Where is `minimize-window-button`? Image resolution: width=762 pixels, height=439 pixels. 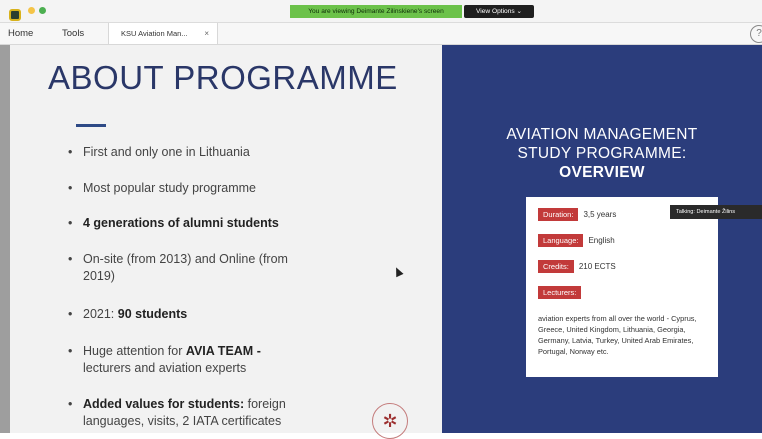
minimize-window-button is located at coordinates (31, 10).